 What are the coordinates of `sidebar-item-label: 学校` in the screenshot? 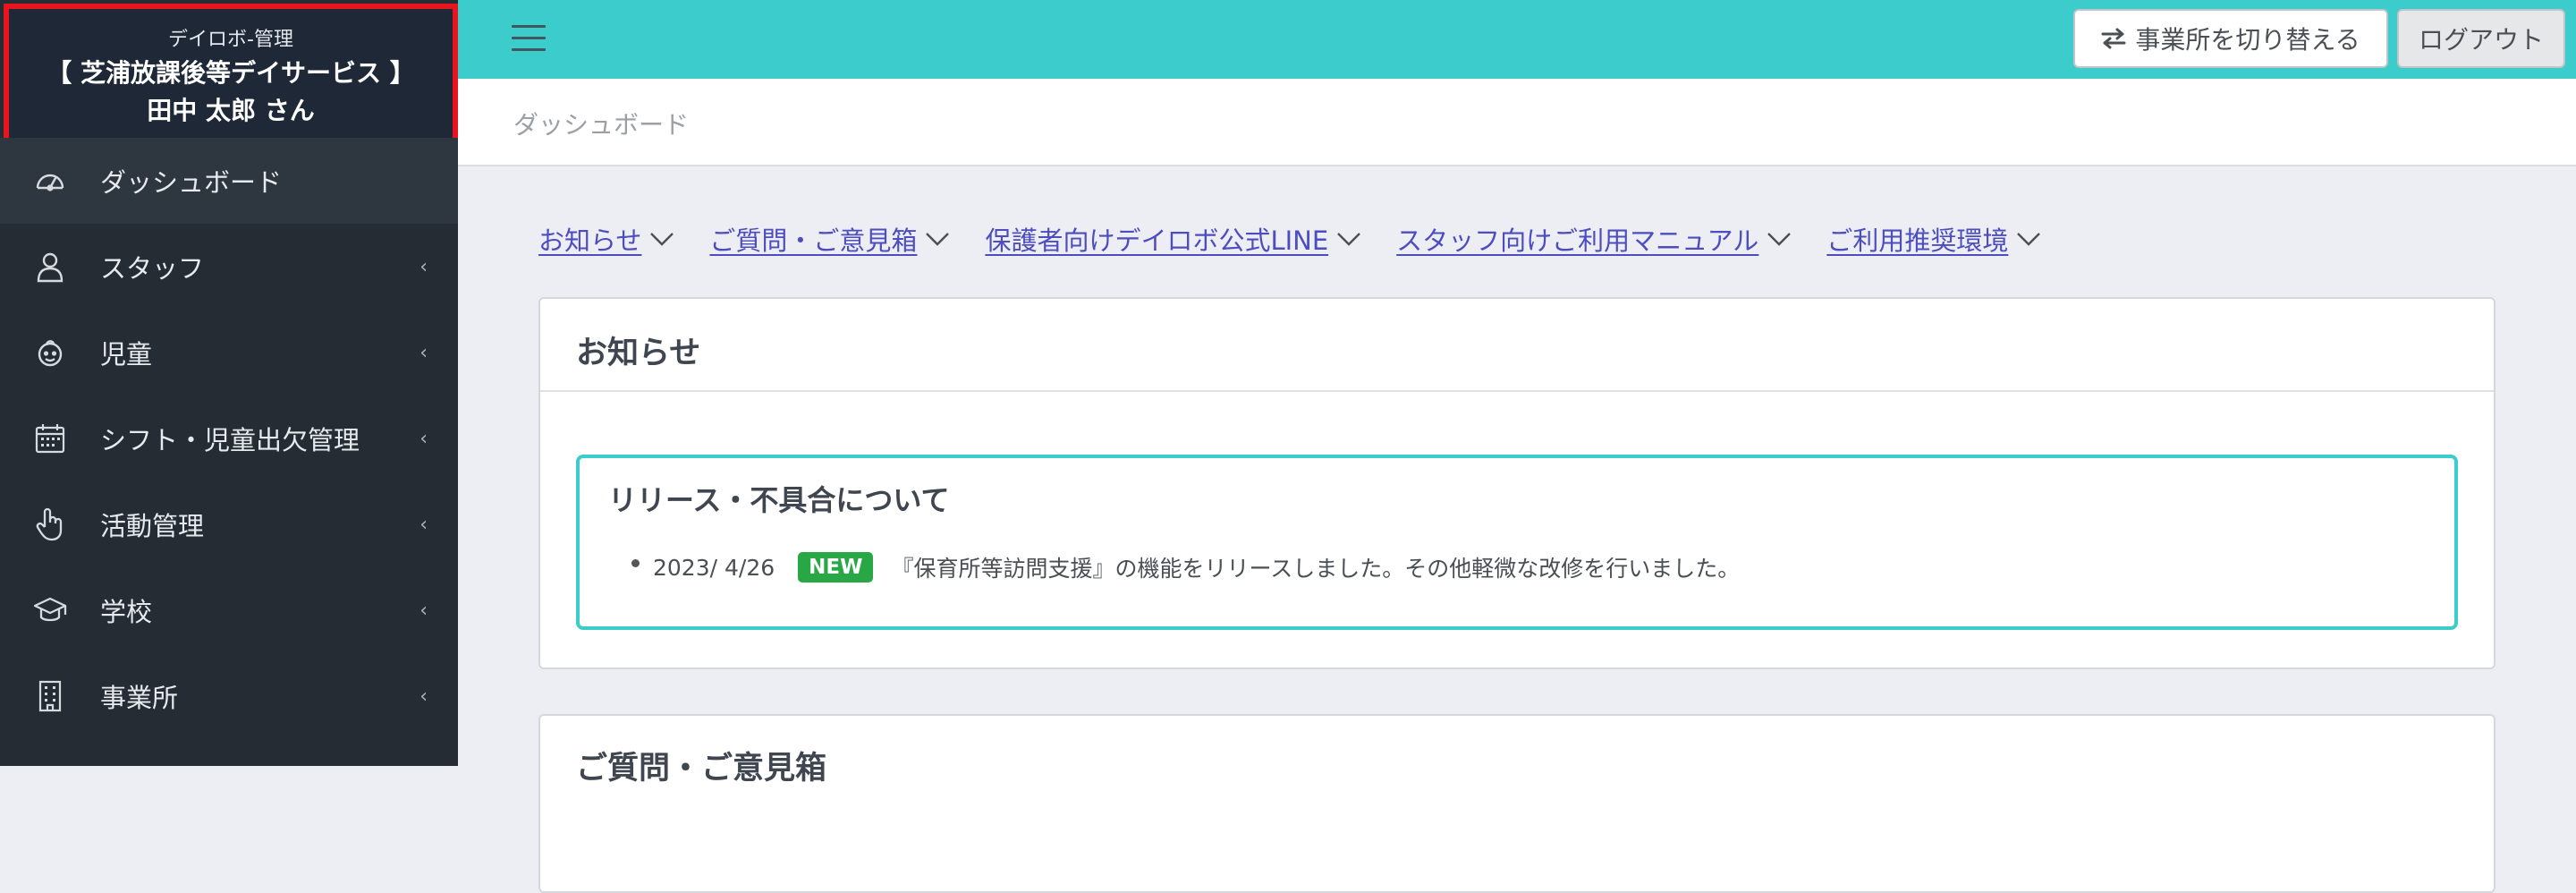 It's located at (126, 612).